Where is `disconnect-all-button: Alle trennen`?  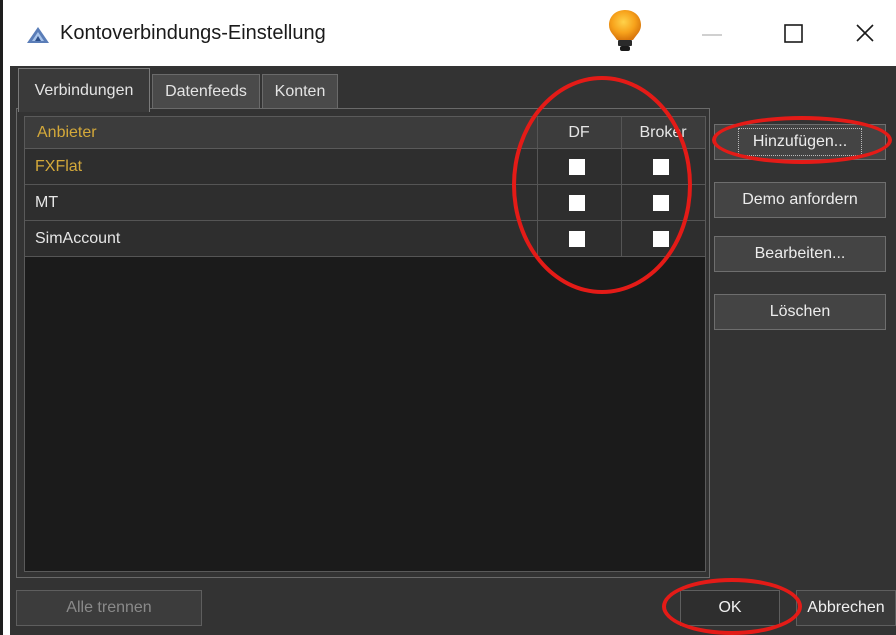 disconnect-all-button: Alle trennen is located at coordinates (109, 608).